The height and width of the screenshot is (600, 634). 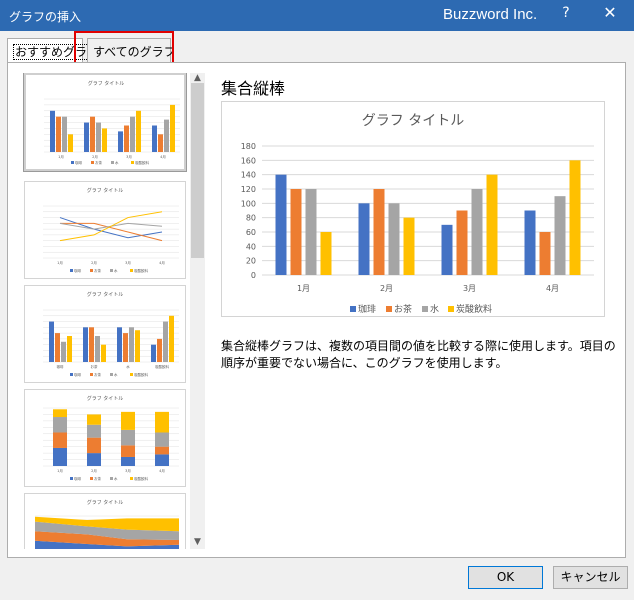 What do you see at coordinates (251, 232) in the screenshot?
I see `y-tick-label: 60` at bounding box center [251, 232].